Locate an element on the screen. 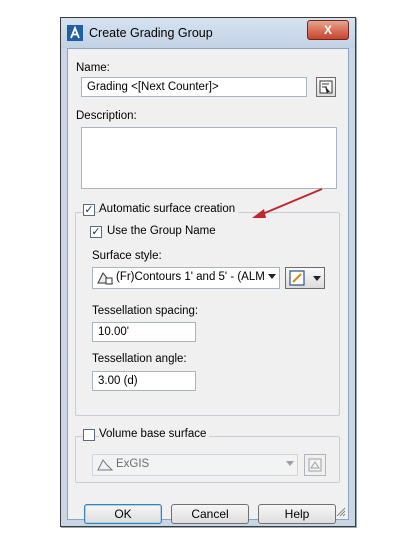  use-group-name-label: Use the Group Name is located at coordinates (161, 231).